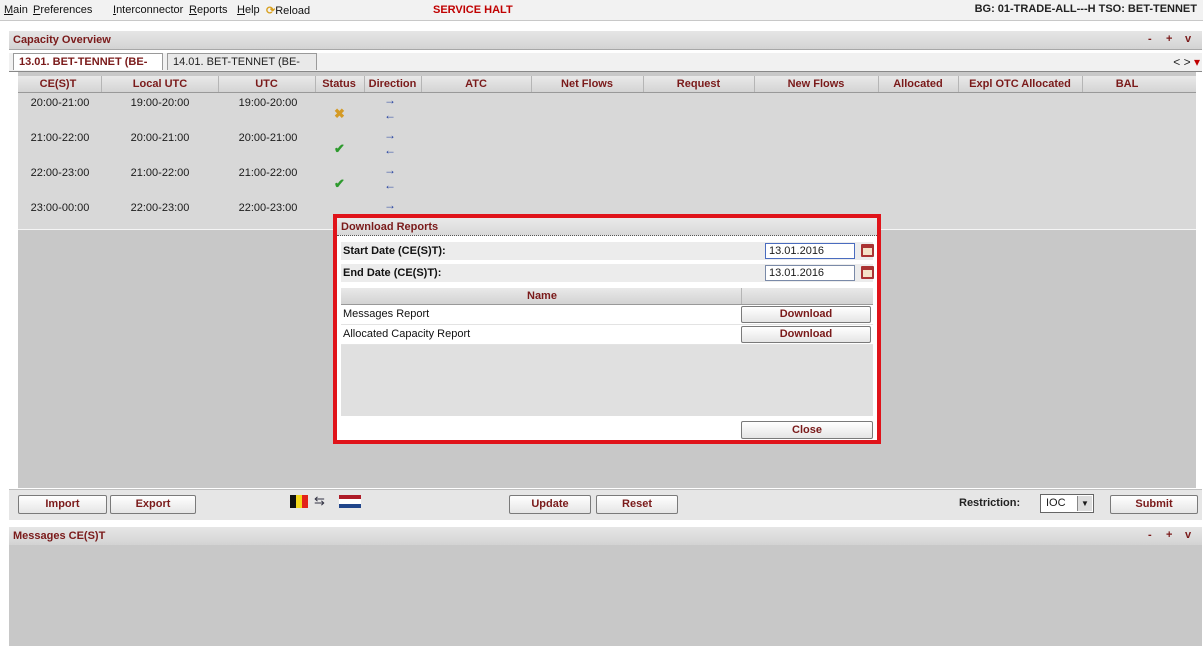 The height and width of the screenshot is (646, 1203). Describe the element at coordinates (160, 138) in the screenshot. I see `cell-local-utc: 20:00-21:00` at that location.